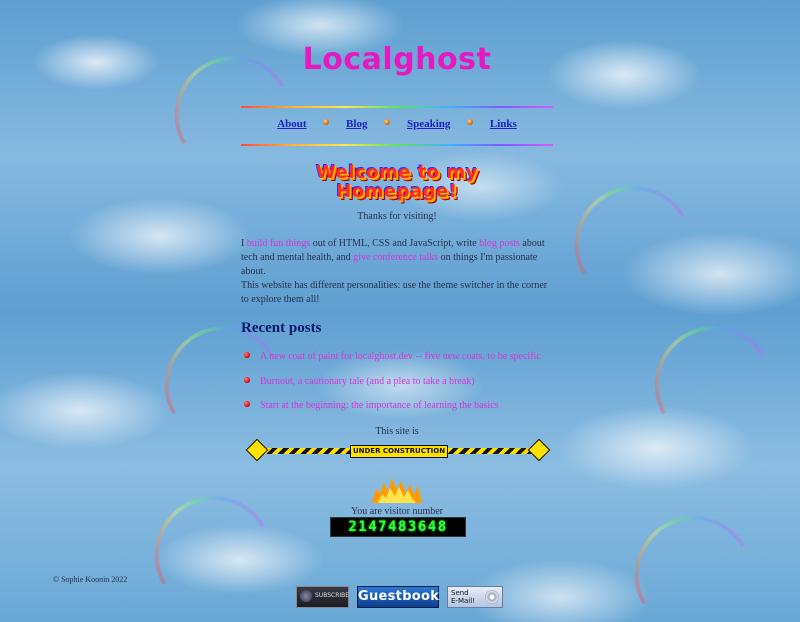 Image resolution: width=800 pixels, height=622 pixels. I want to click on under-construction-banner: UNDER CONSTRUCTION, so click(398, 450).